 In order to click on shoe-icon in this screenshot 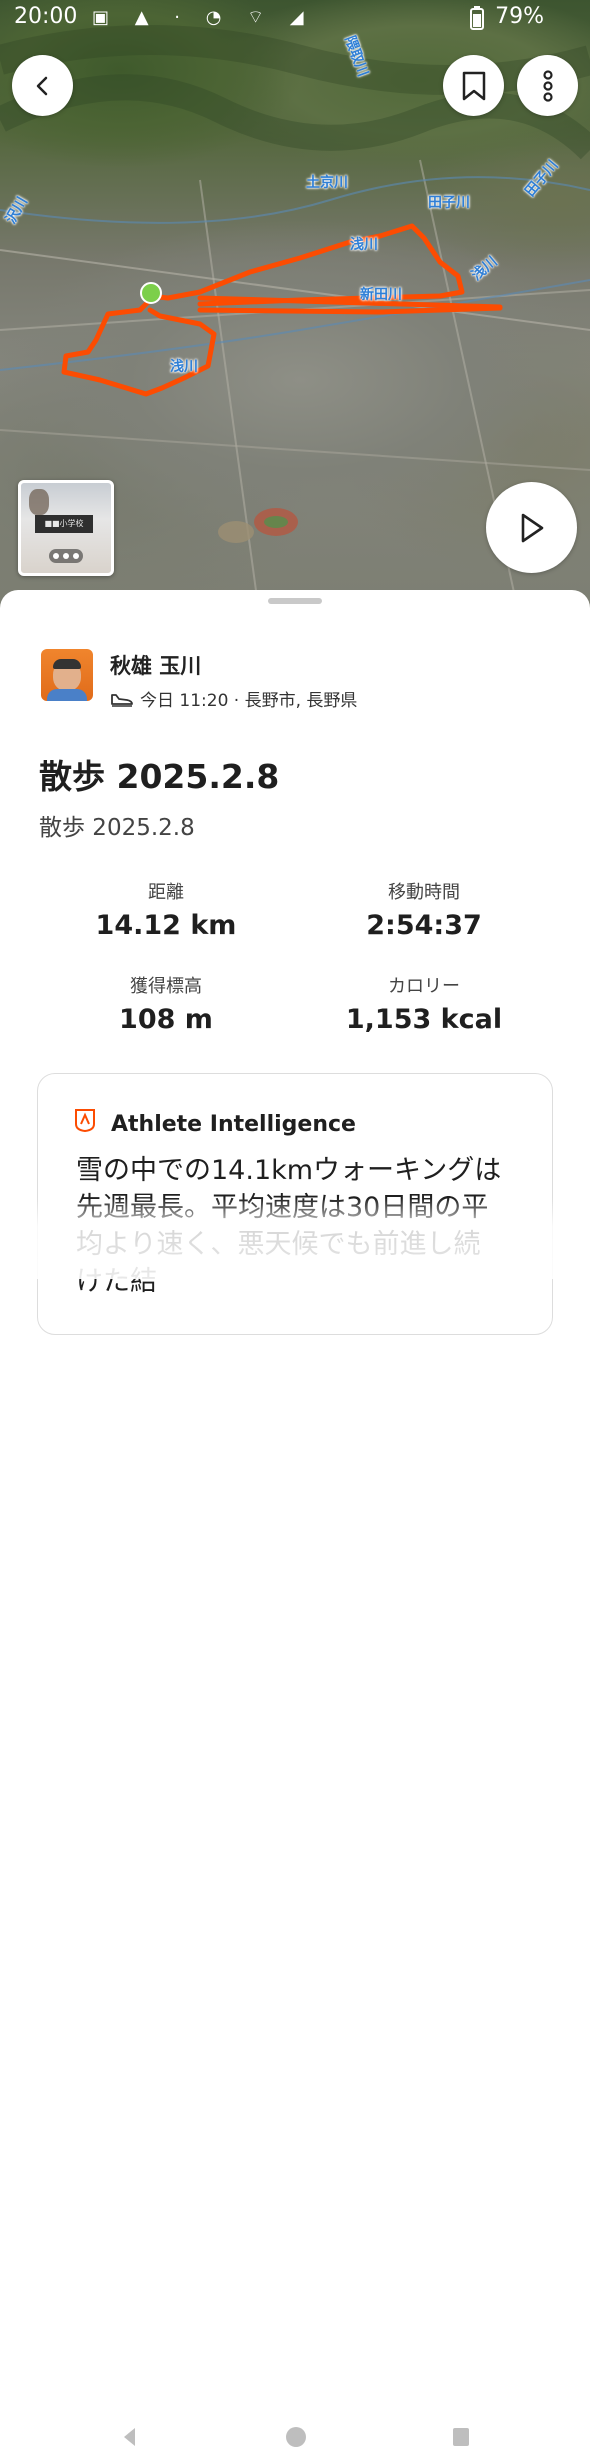, I will do `click(122, 700)`.